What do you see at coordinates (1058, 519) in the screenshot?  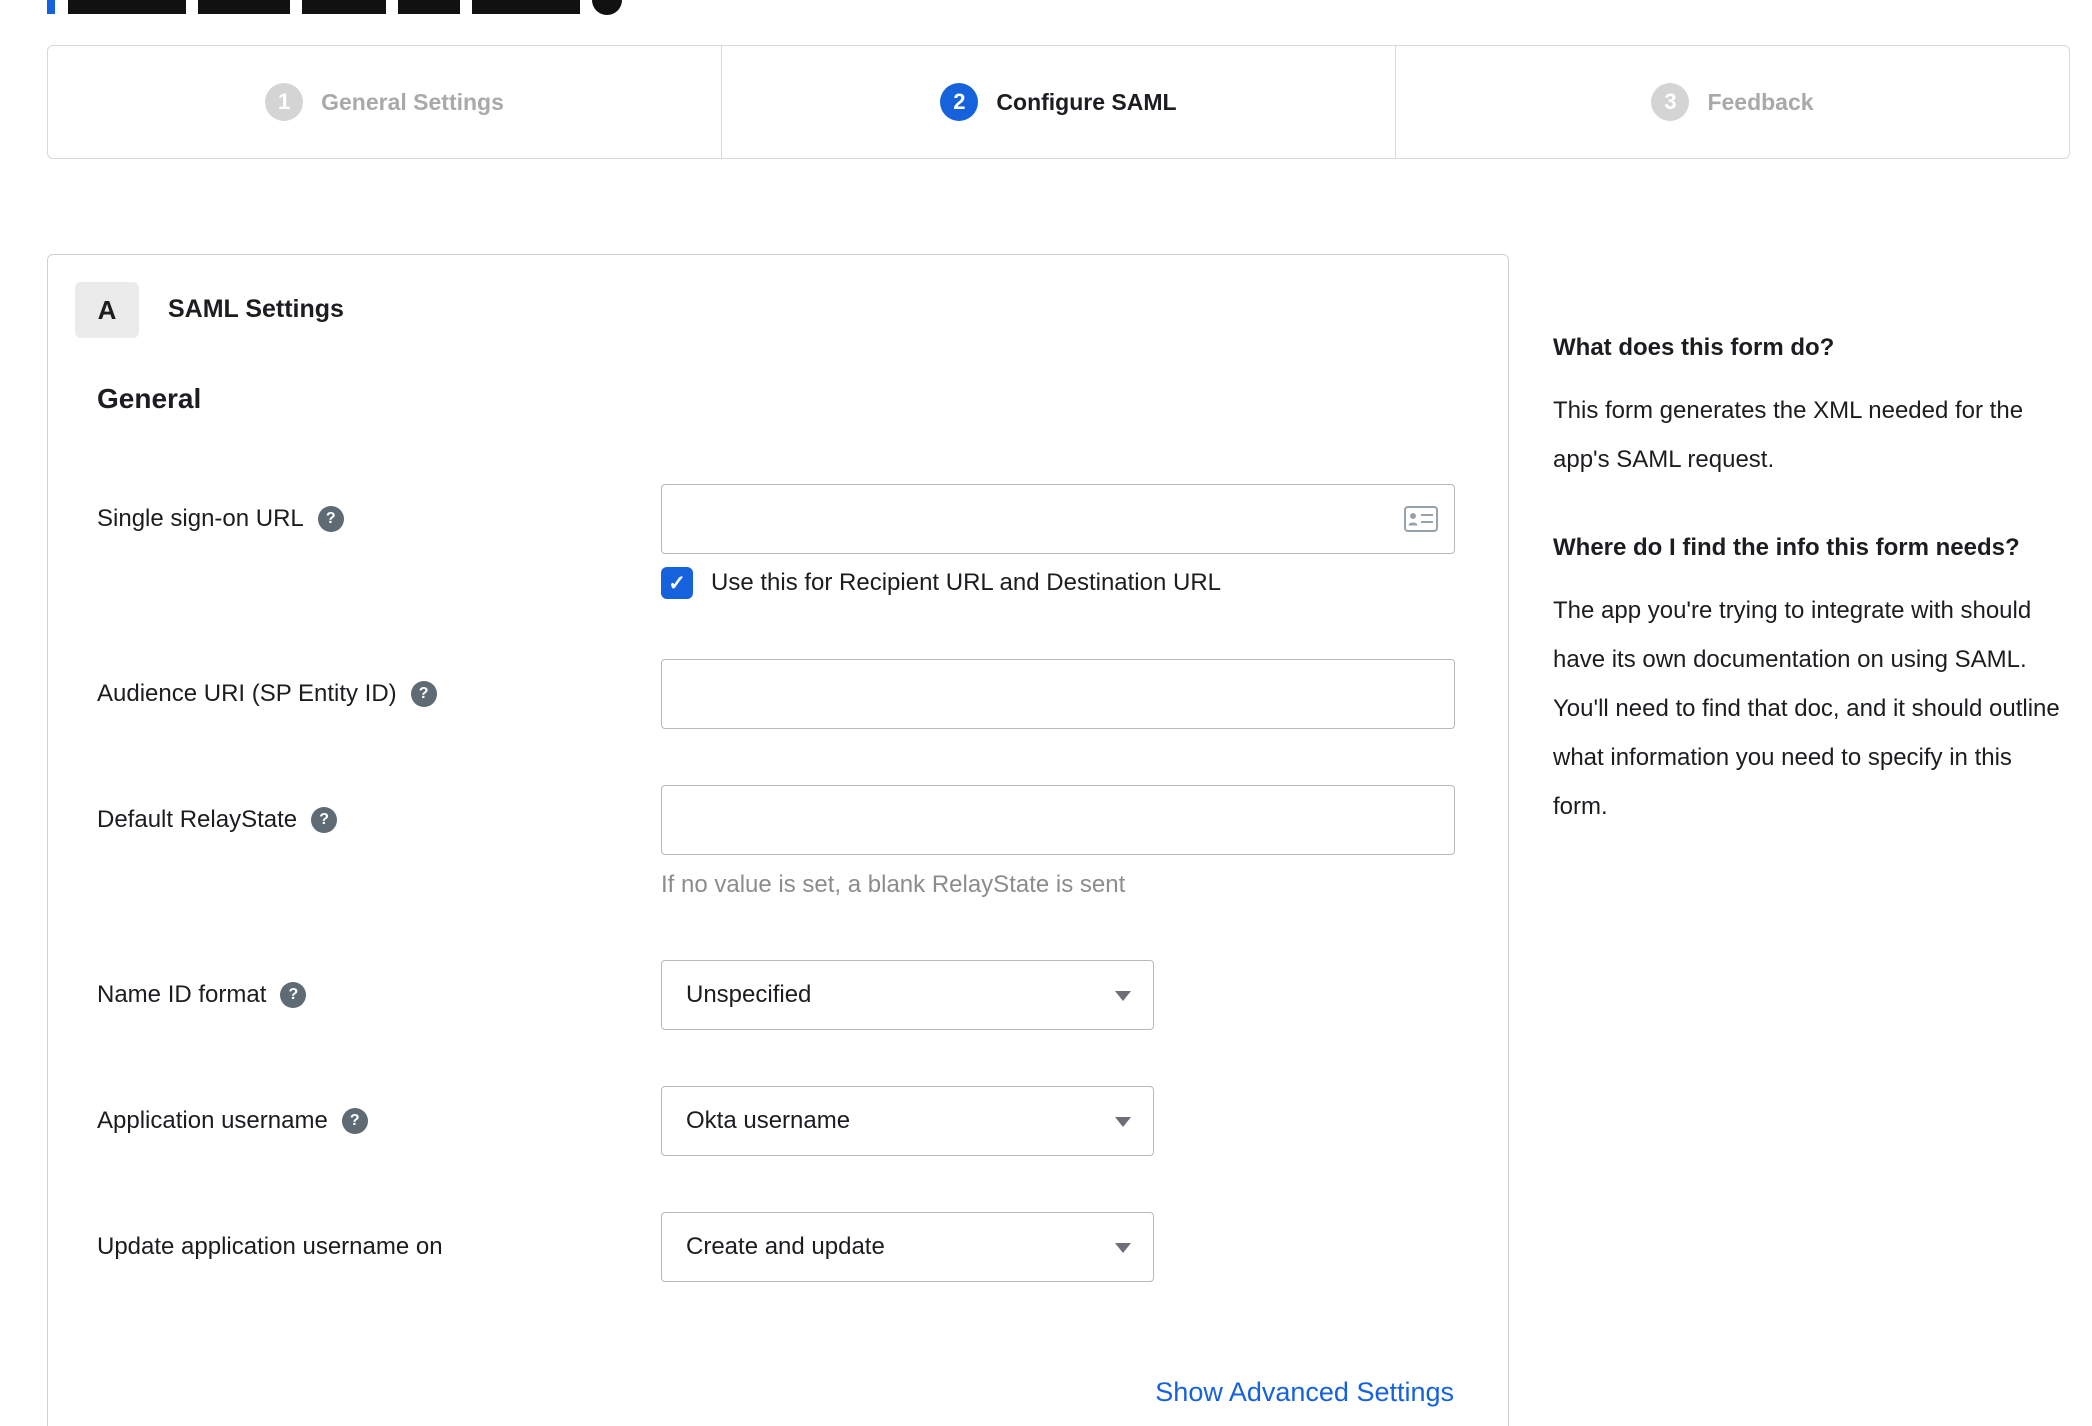 I see `single-sign-on-url-input` at bounding box center [1058, 519].